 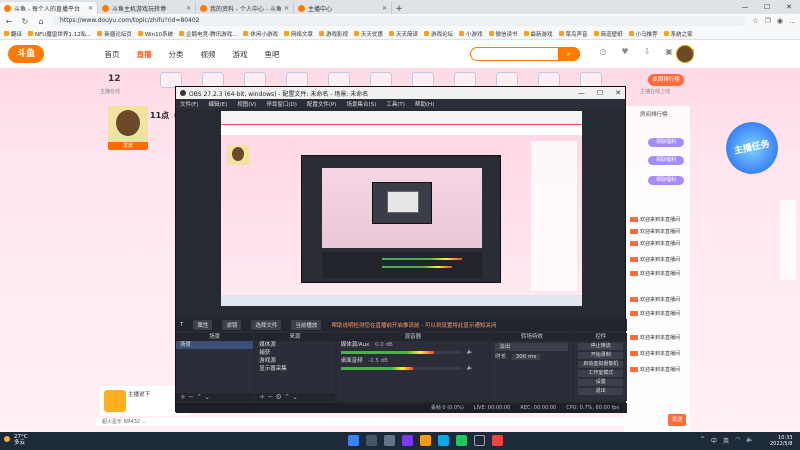 I want to click on app-icon, so click(x=497, y=440).